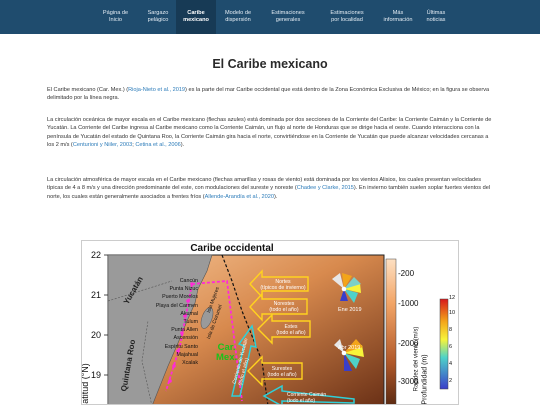 This screenshot has height=405, width=540. What do you see at coordinates (347, 20) in the screenshot?
I see `nav-label: por localidad` at bounding box center [347, 20].